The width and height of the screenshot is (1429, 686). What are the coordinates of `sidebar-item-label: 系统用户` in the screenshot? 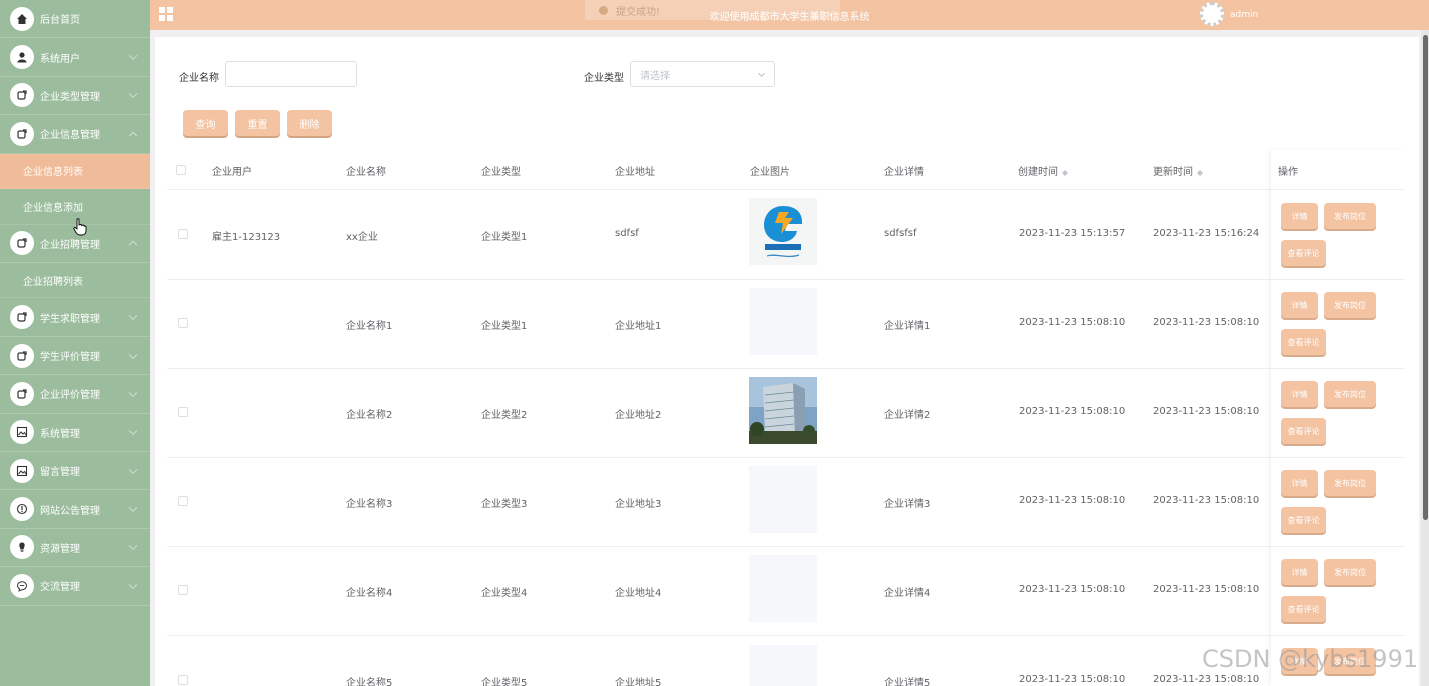 It's located at (60, 59).